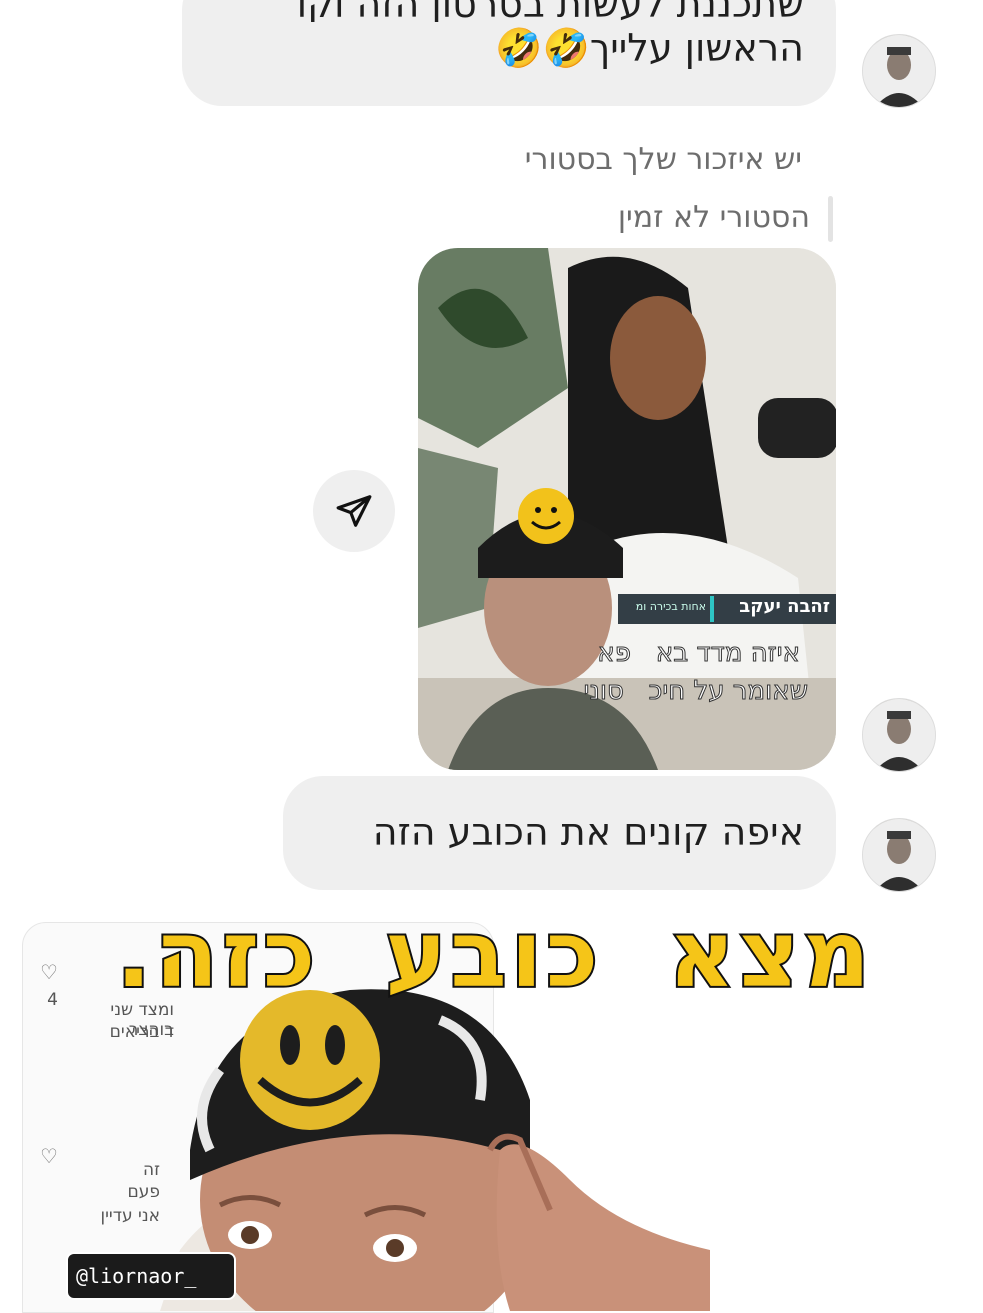 Image resolution: width=983 pixels, height=1313 pixels. Describe the element at coordinates (699, 653) in the screenshot. I see `story-caption-line-1: איזה מדד בא פא` at that location.